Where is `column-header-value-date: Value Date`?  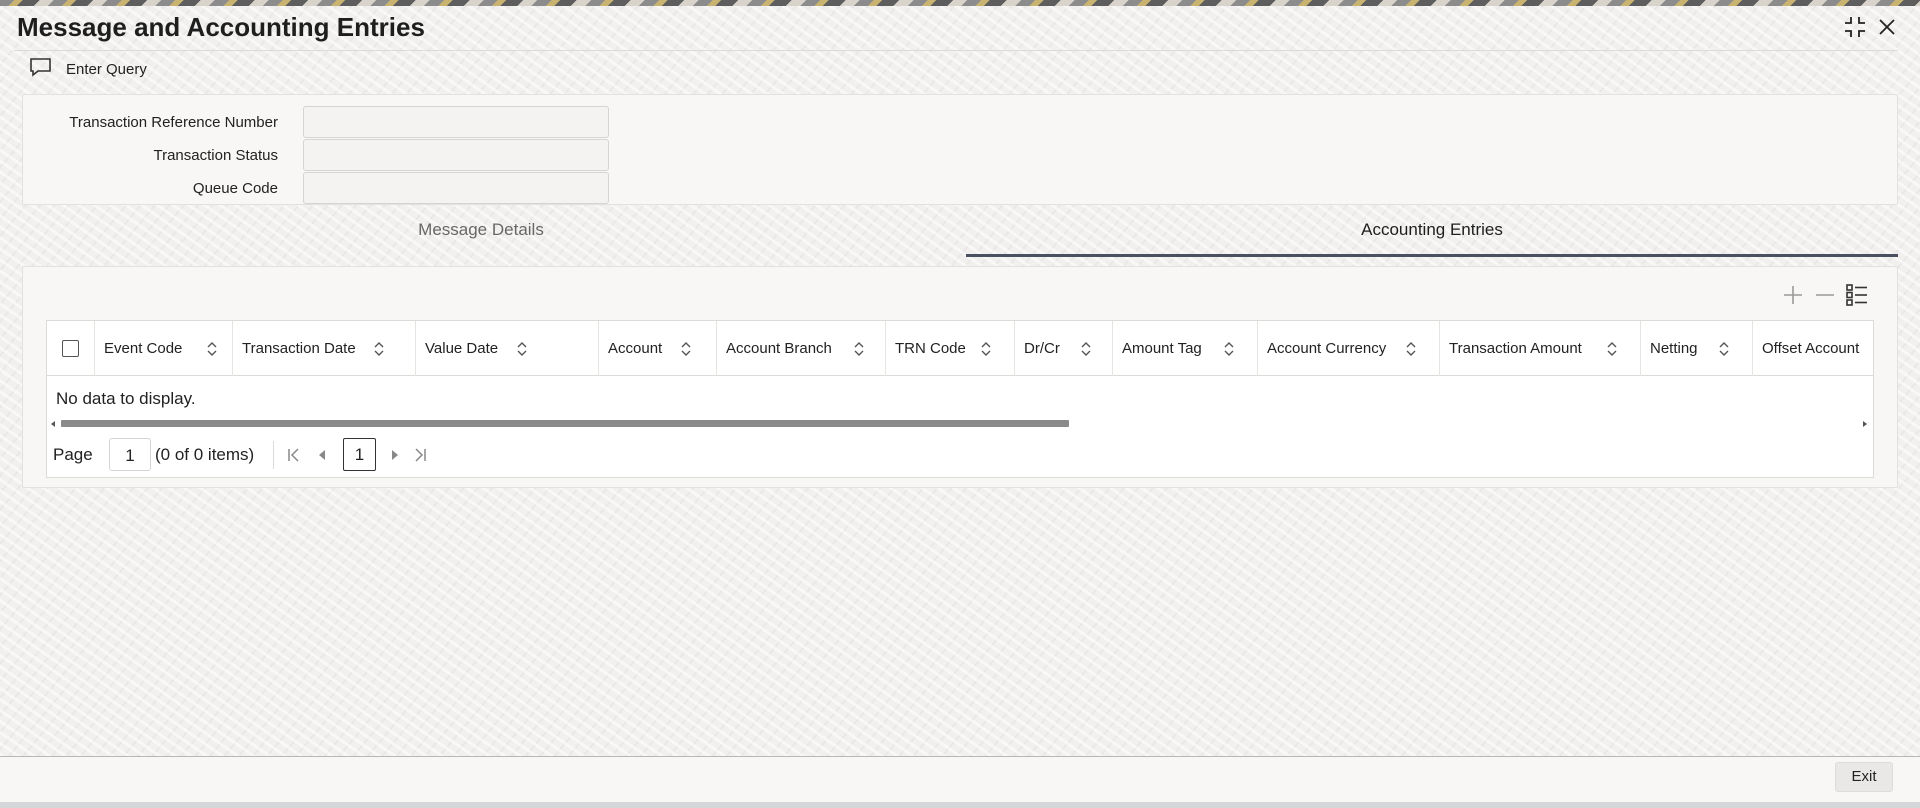 column-header-value-date: Value Date is located at coordinates (507, 348).